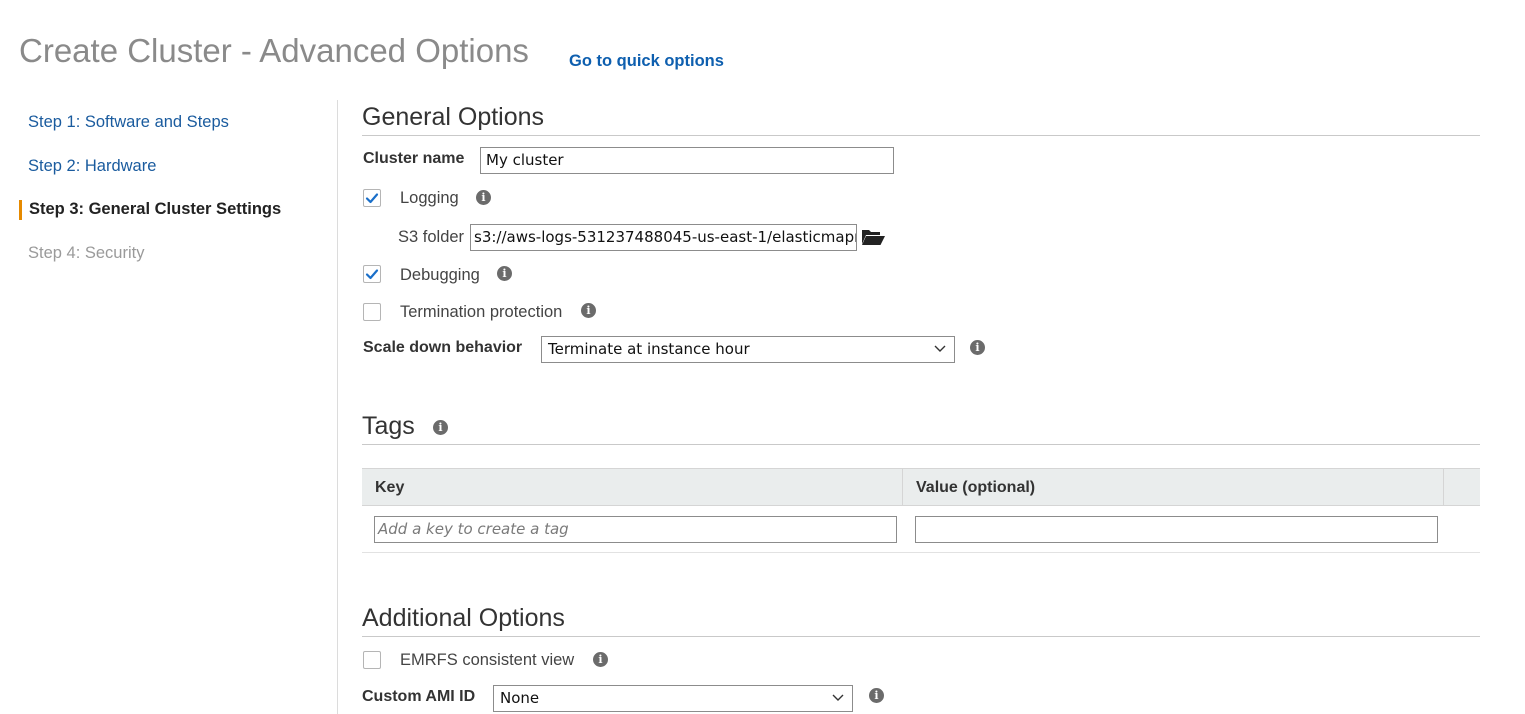 The height and width of the screenshot is (714, 1525). Describe the element at coordinates (520, 698) in the screenshot. I see `custom-ami-id-value: None` at that location.